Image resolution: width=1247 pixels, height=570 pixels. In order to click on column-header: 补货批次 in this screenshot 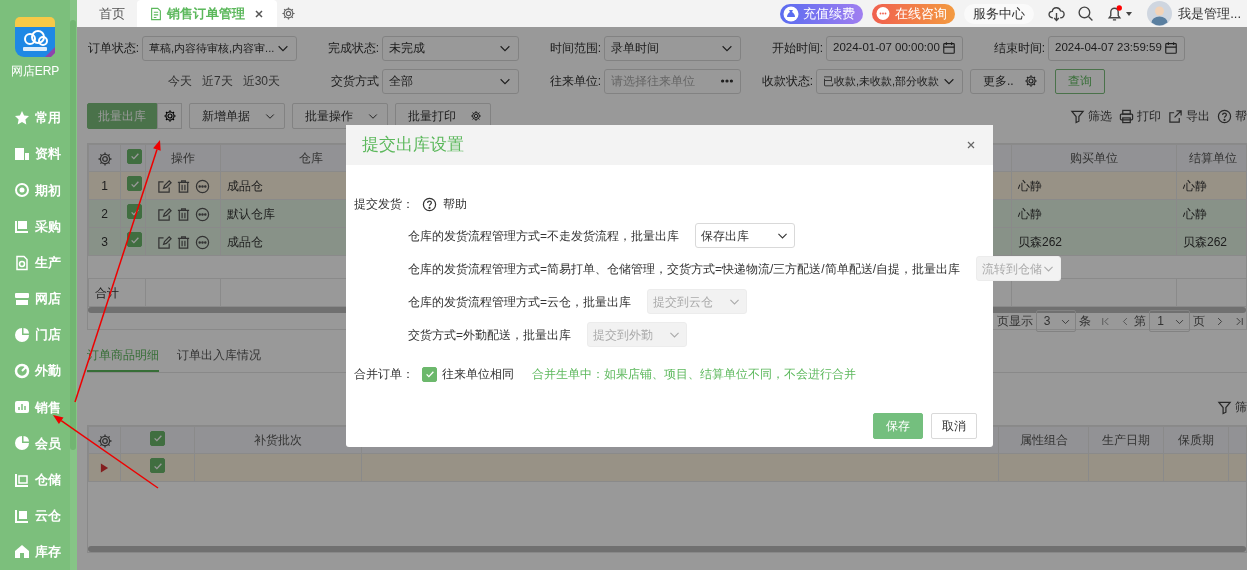, I will do `click(278, 440)`.